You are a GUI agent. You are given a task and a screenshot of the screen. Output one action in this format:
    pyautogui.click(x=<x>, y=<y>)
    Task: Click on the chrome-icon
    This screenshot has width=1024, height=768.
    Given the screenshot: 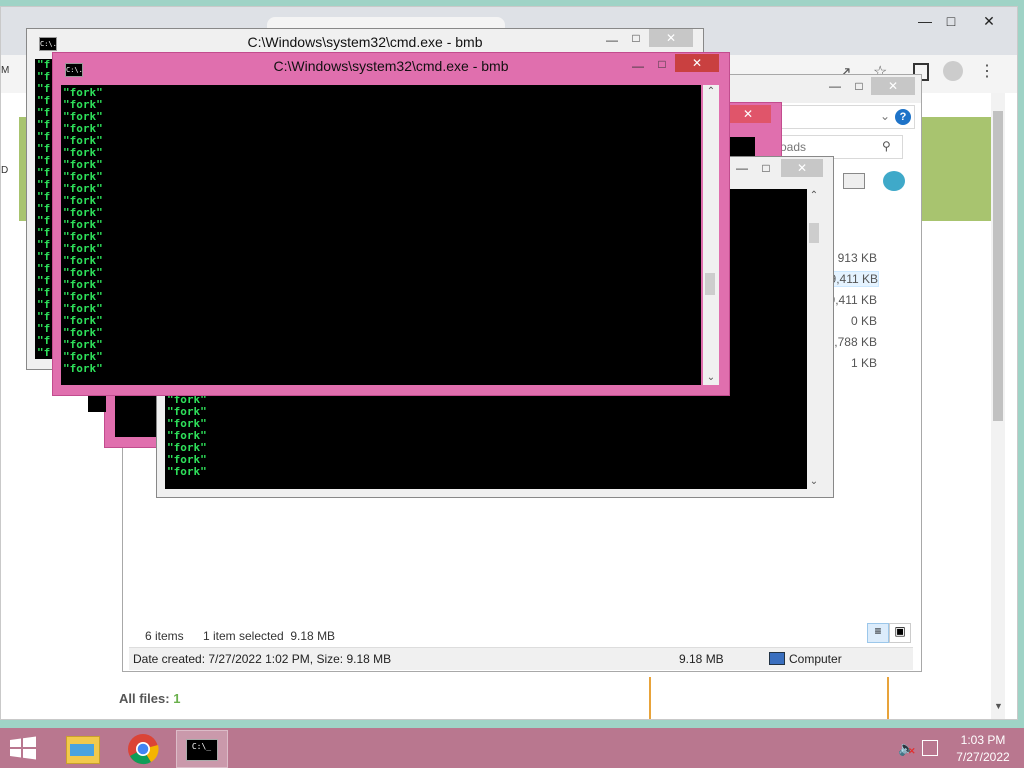 What is the action you would take?
    pyautogui.click(x=143, y=749)
    